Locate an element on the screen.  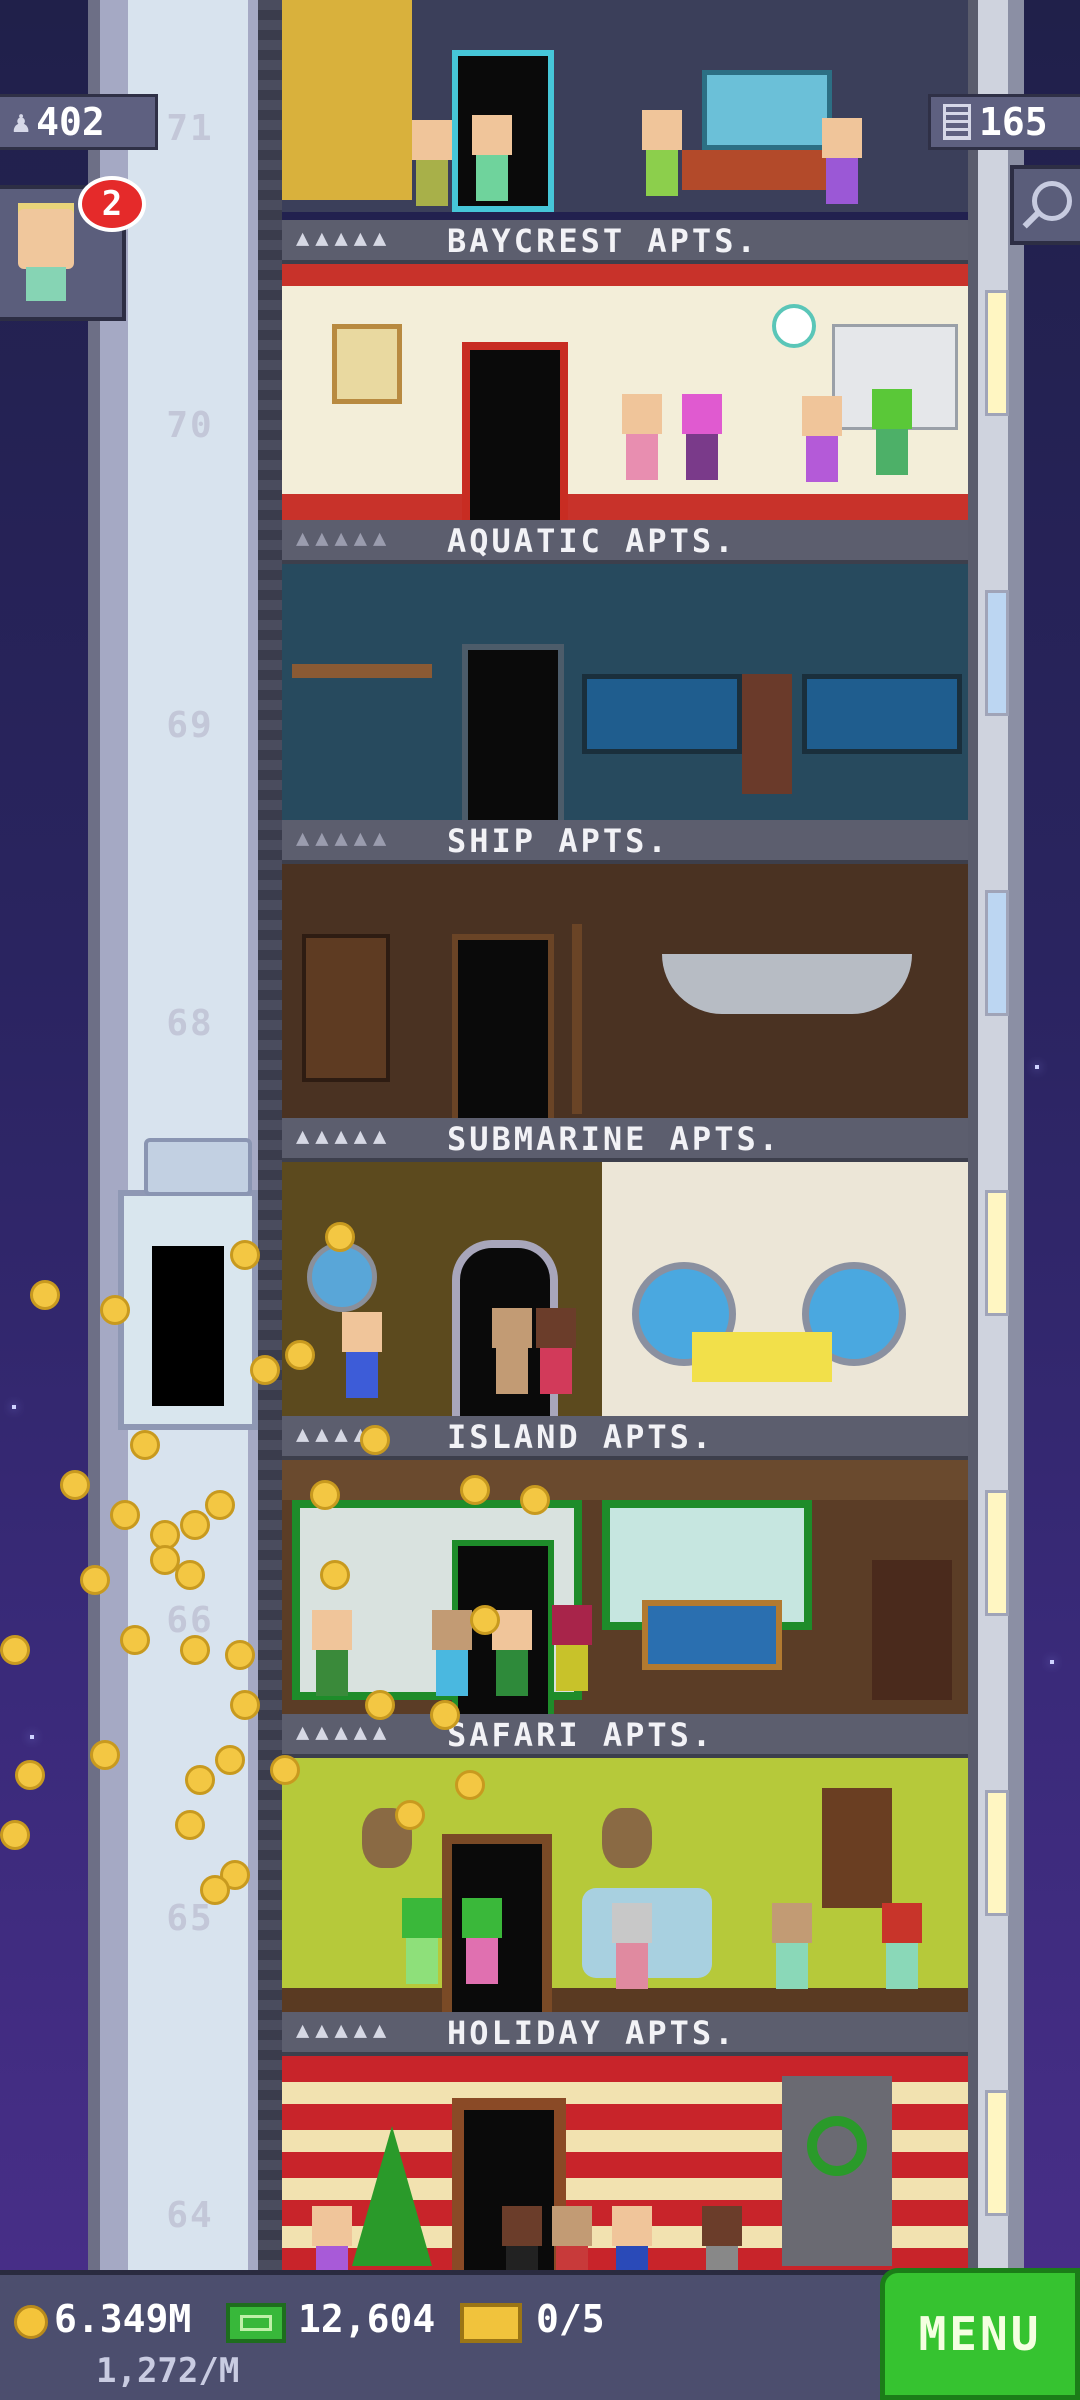
notification-badge: 2 is located at coordinates (112, 204).